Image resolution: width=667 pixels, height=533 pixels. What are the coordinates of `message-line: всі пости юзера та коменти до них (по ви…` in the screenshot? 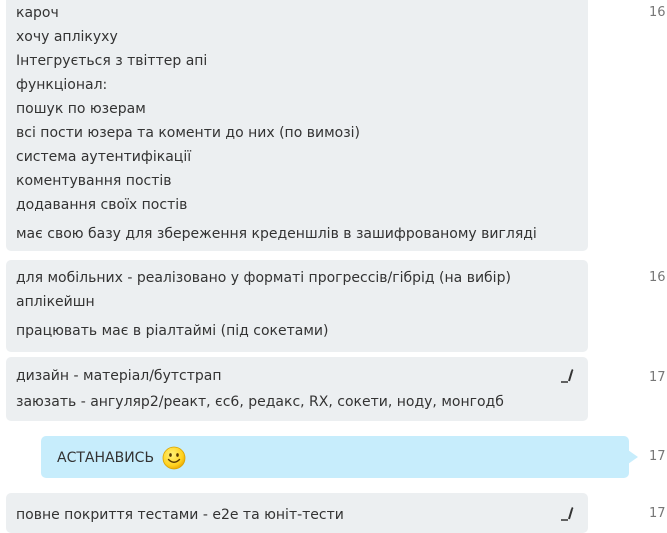 It's located at (188, 133).